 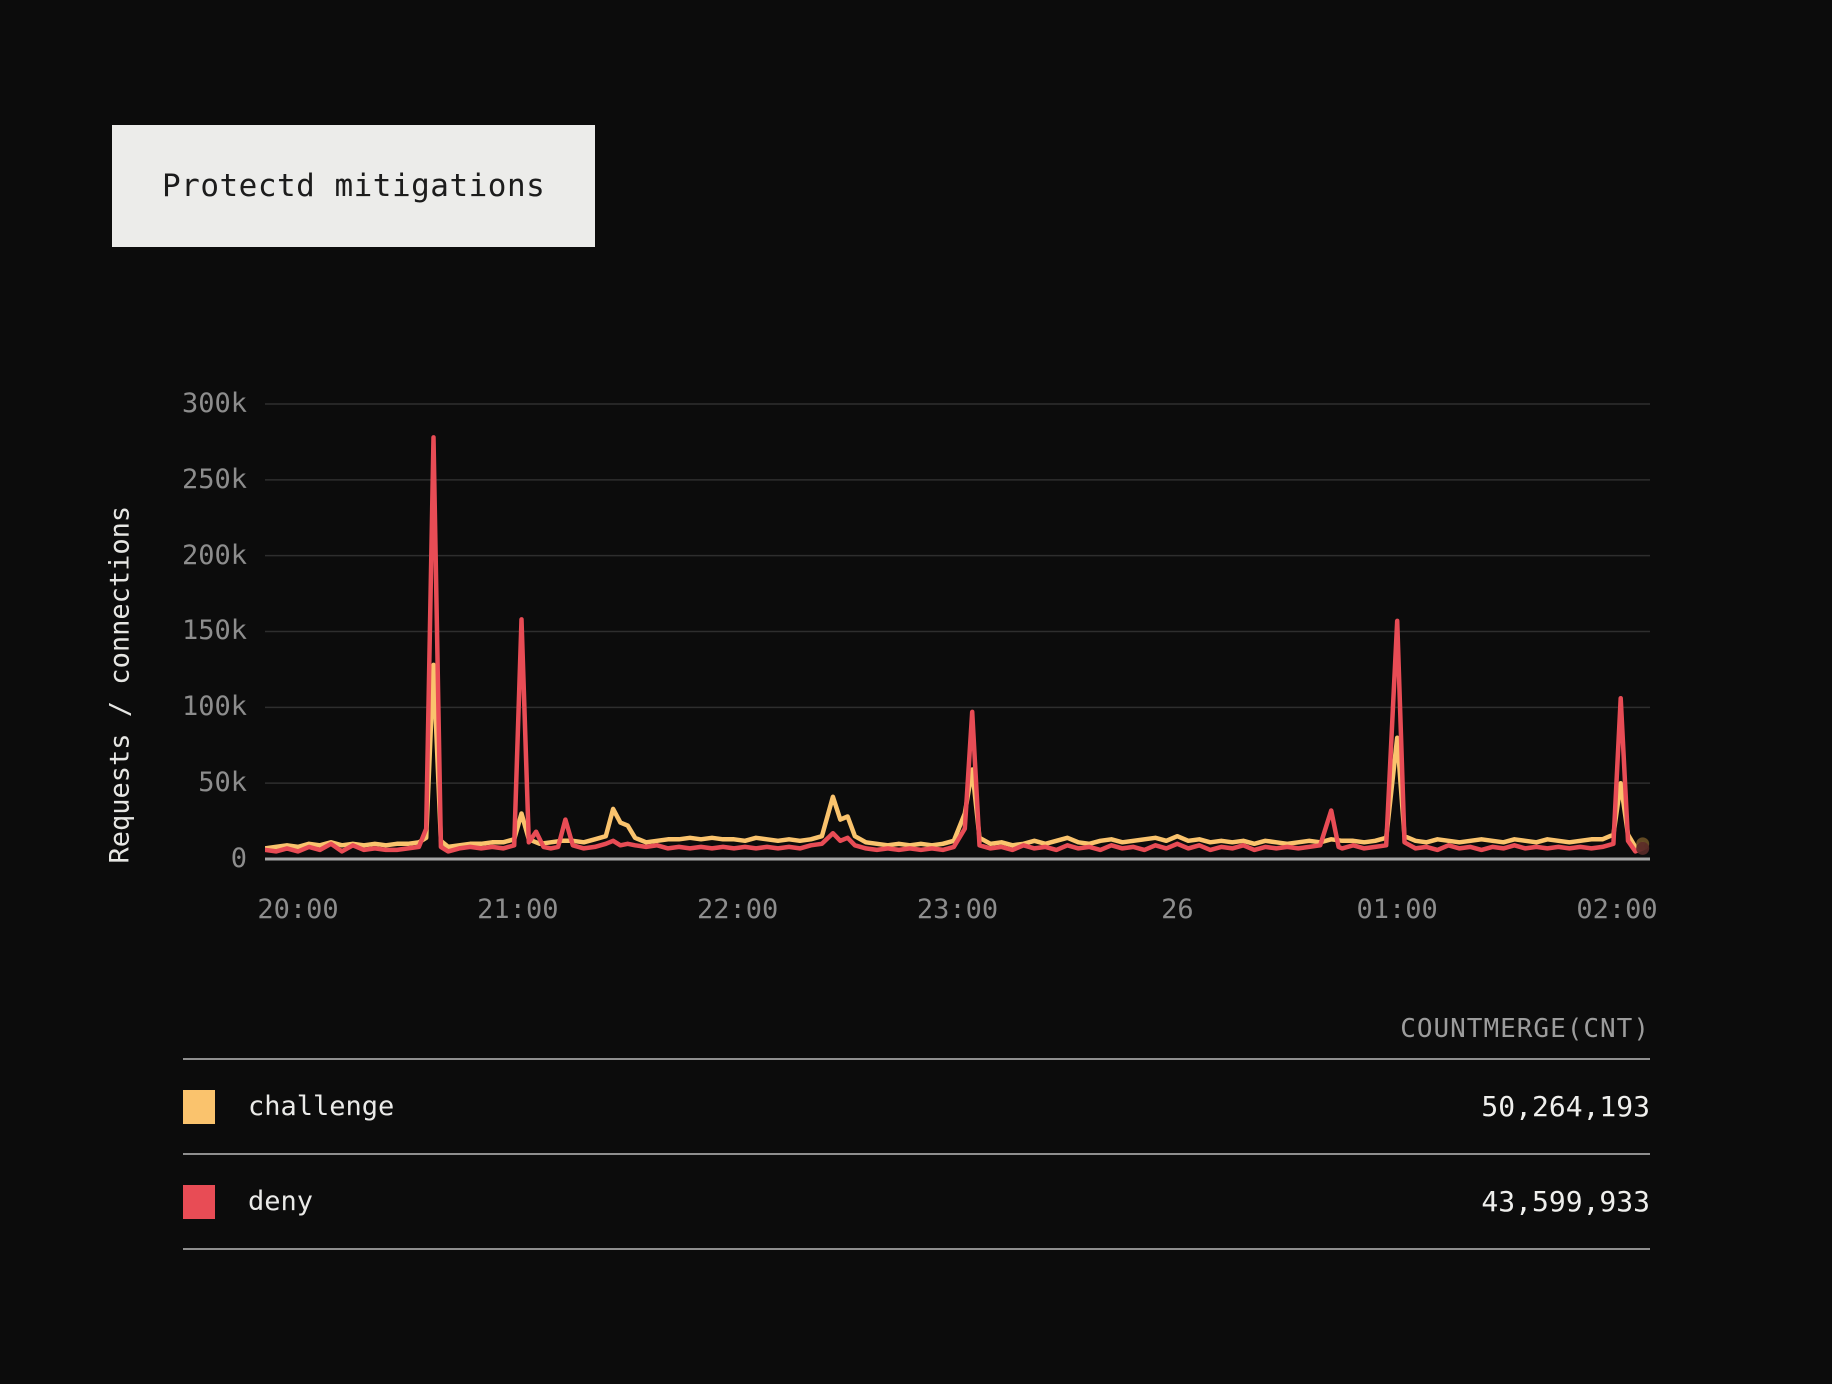 I want to click on legend-column-header: COUNTMERGE(CNT), so click(x=916, y=1030).